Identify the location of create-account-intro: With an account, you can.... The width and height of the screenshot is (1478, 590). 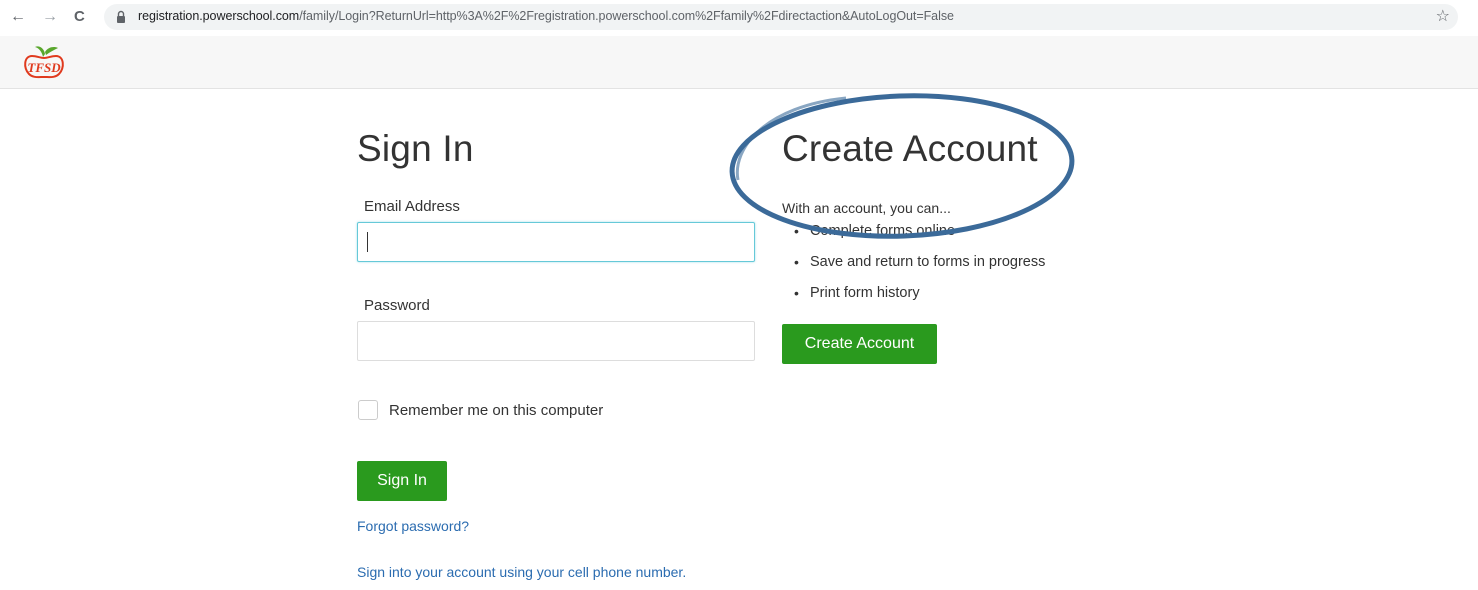
(866, 208).